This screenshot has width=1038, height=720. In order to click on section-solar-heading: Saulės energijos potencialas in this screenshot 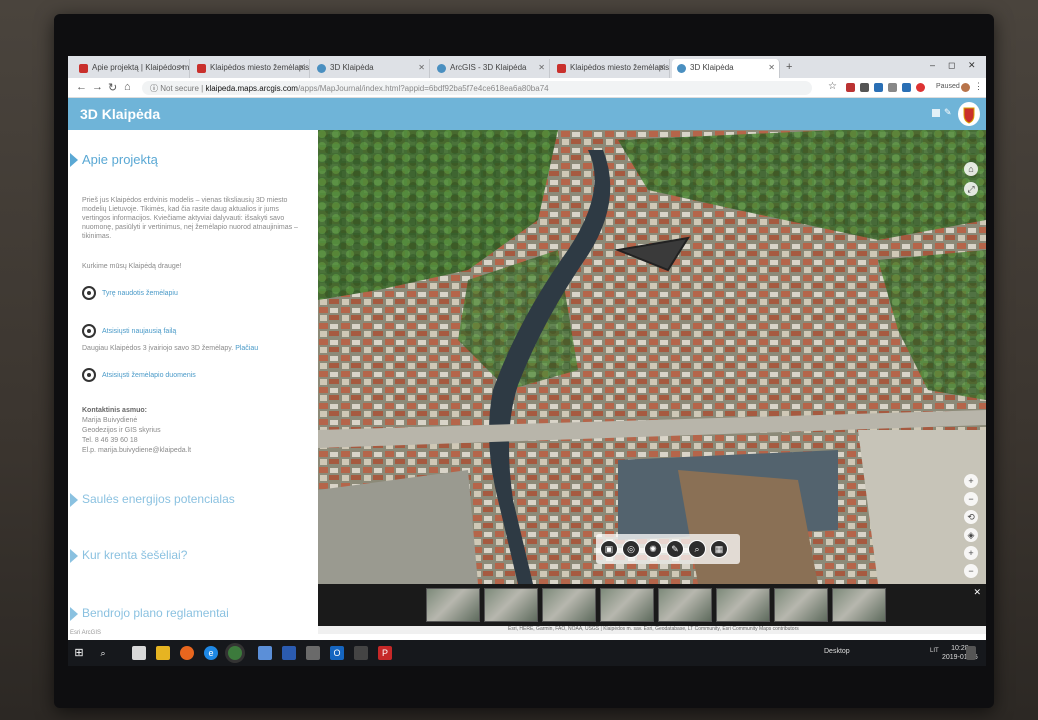, I will do `click(152, 499)`.